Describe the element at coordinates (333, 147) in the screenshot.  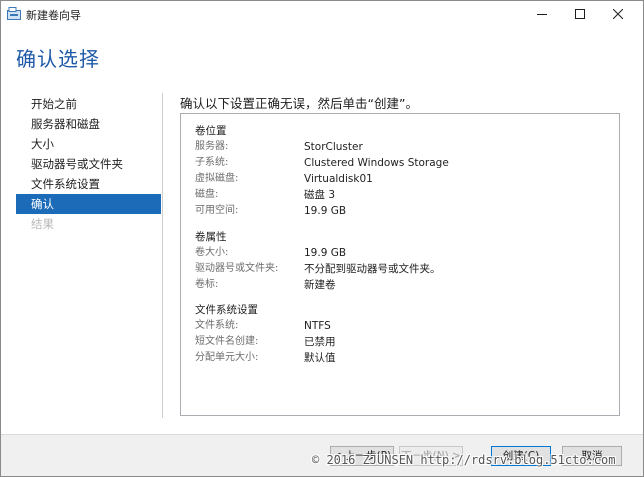
I see `summary-value: StorCluster` at that location.